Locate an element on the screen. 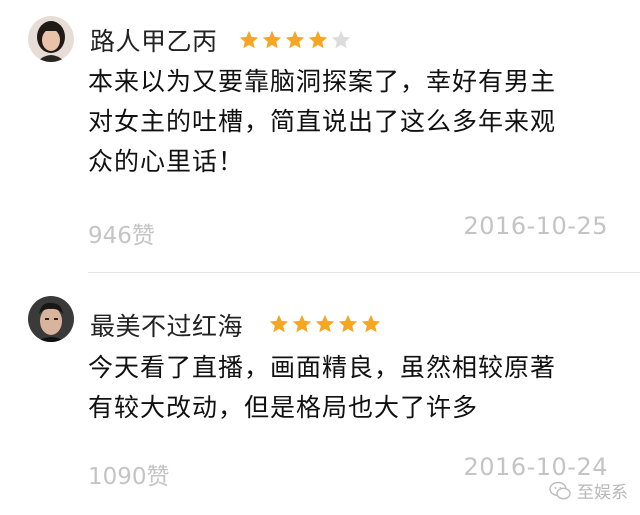  review-date: 2016-10-25 is located at coordinates (535, 226).